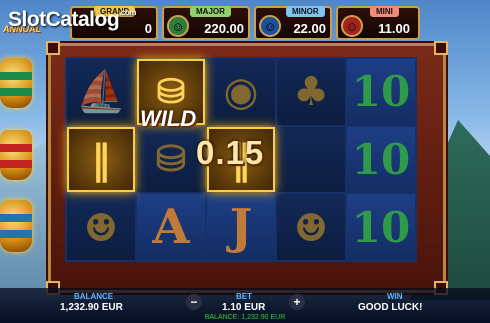 This screenshot has height=323, width=490. I want to click on balance-label: BALANCE, so click(94, 296).